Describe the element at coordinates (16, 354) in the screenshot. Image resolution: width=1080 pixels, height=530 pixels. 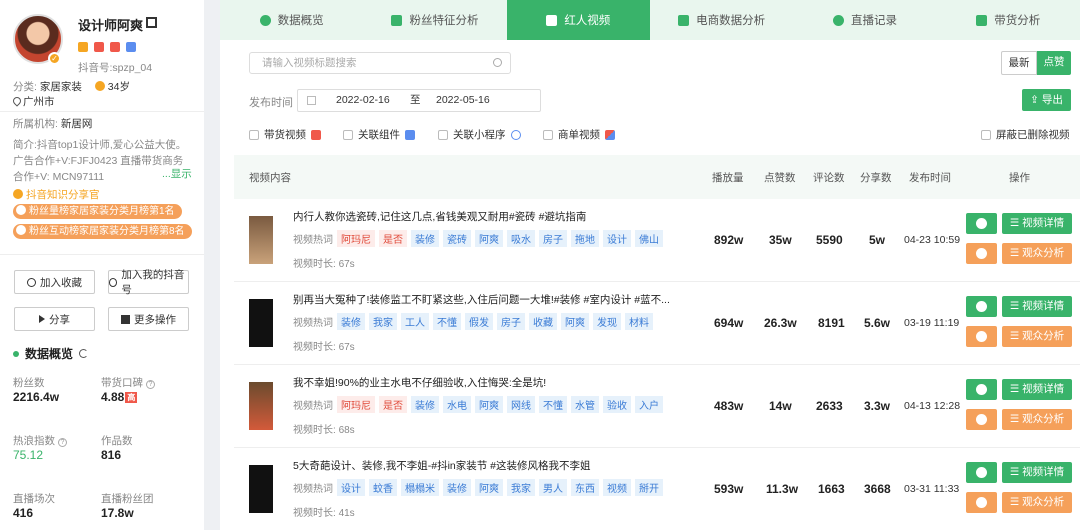
I see `dot-icon` at that location.